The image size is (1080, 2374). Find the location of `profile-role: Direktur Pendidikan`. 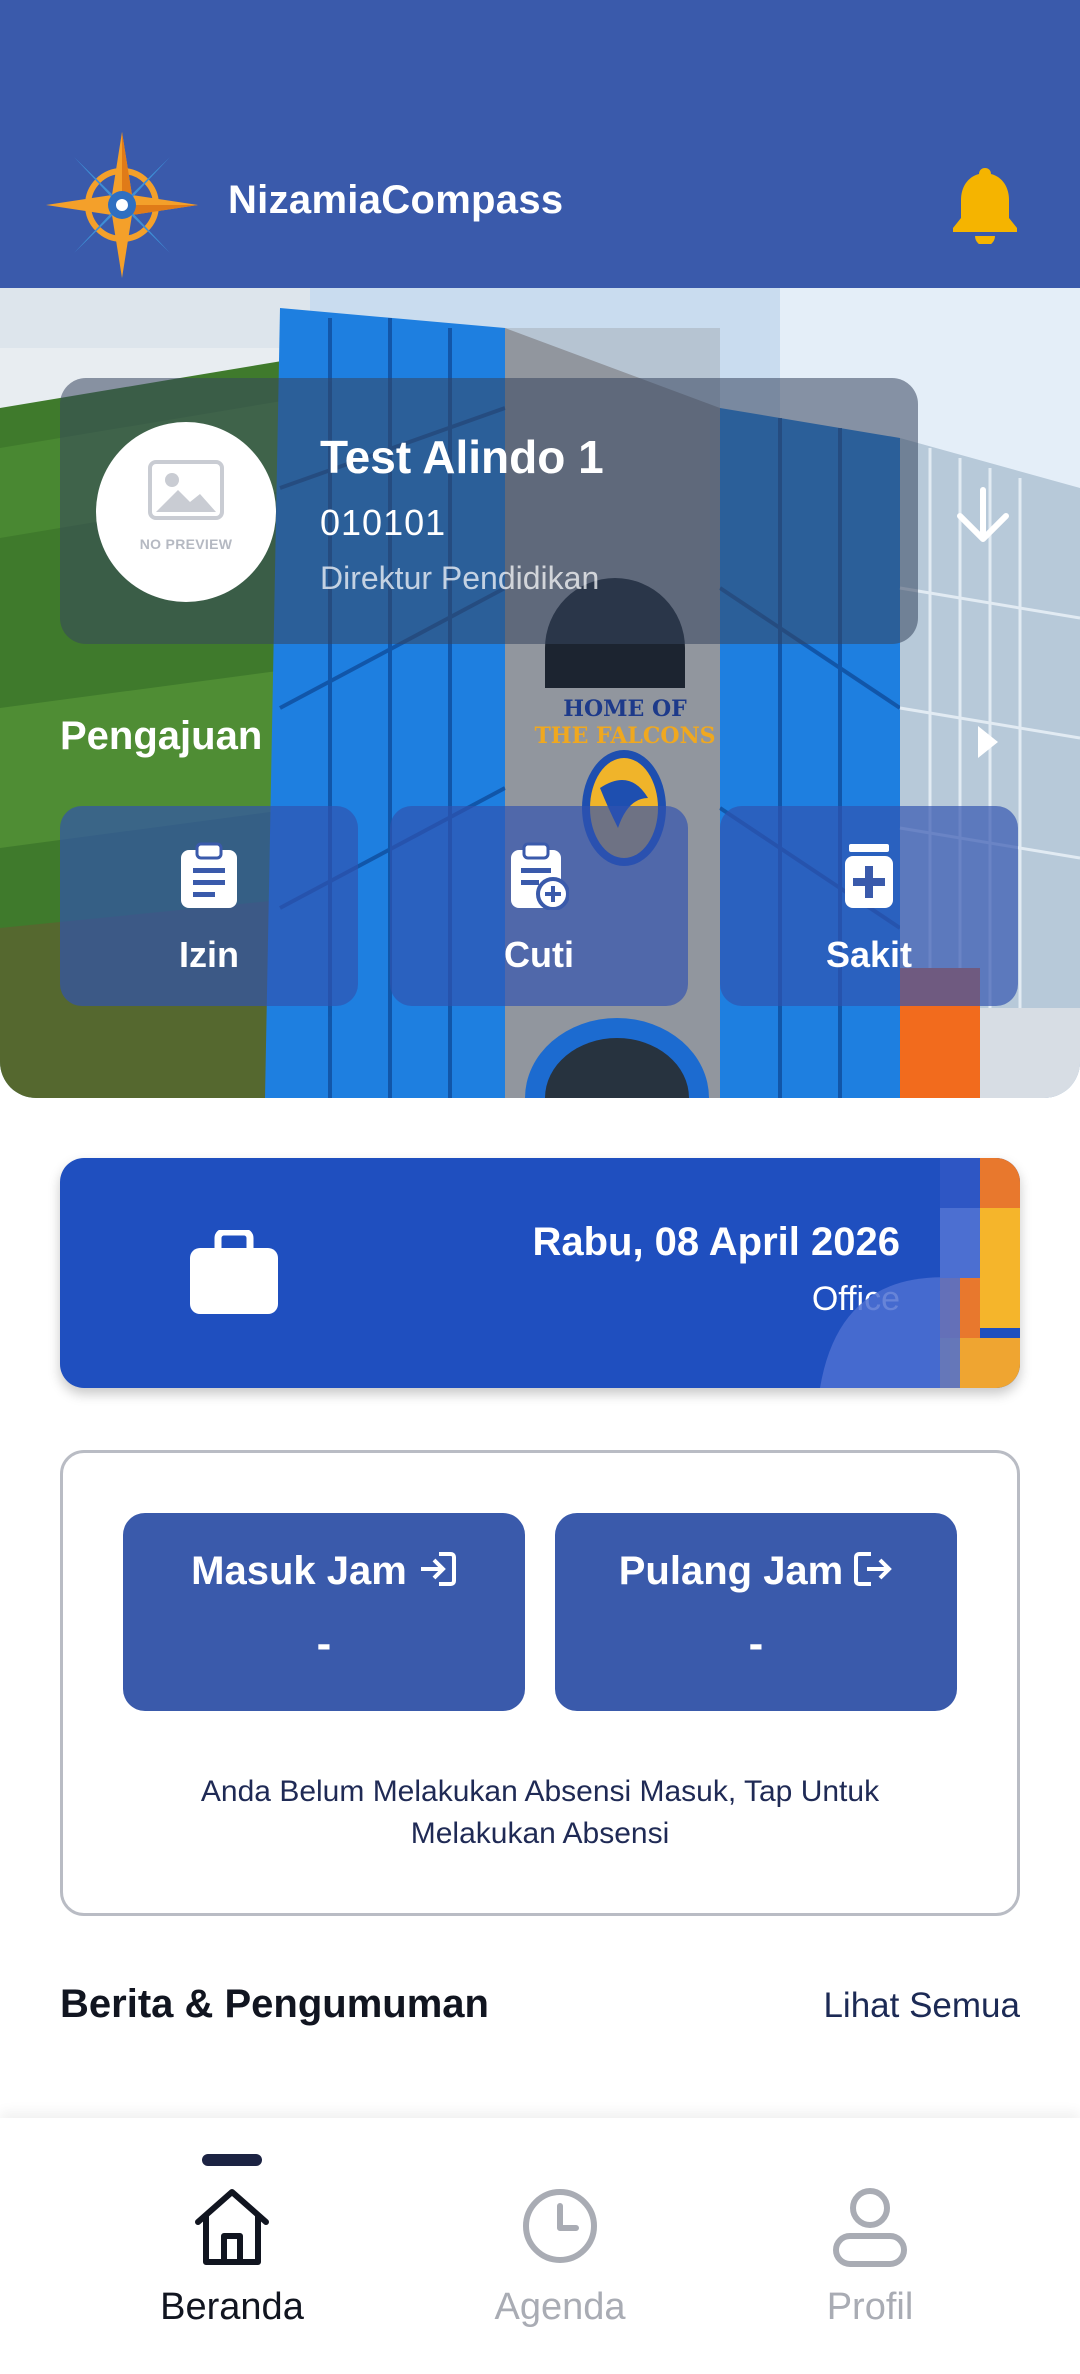

profile-role: Direktur Pendidikan is located at coordinates (460, 578).